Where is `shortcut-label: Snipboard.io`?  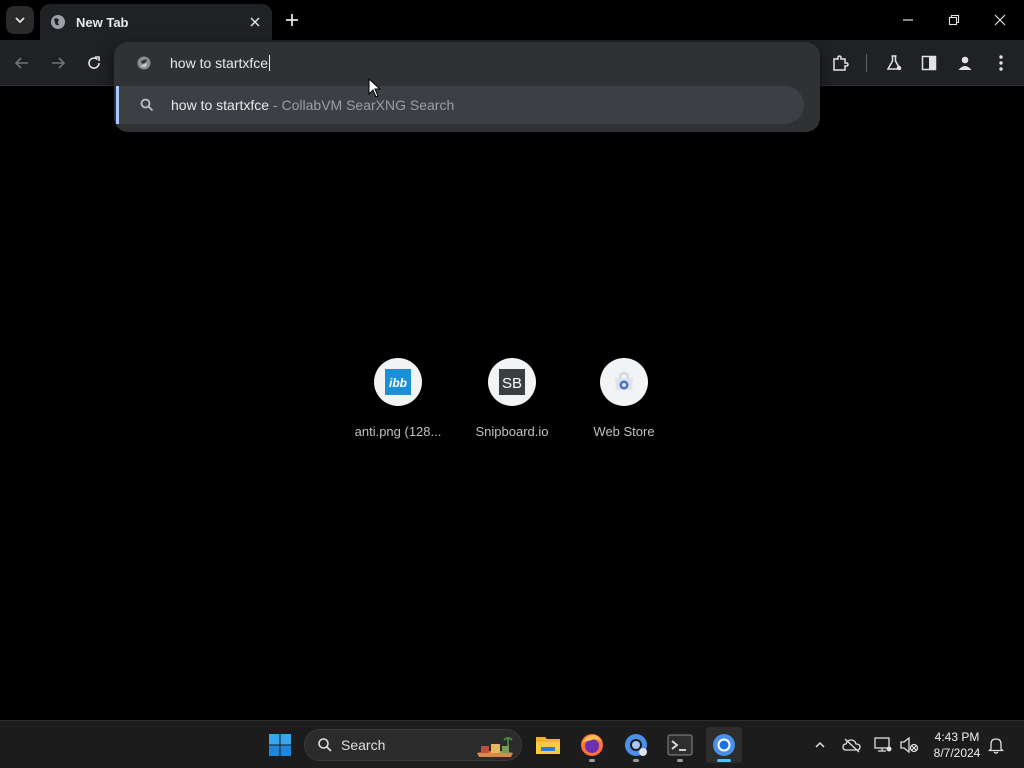
shortcut-label: Snipboard.io is located at coordinates (512, 431).